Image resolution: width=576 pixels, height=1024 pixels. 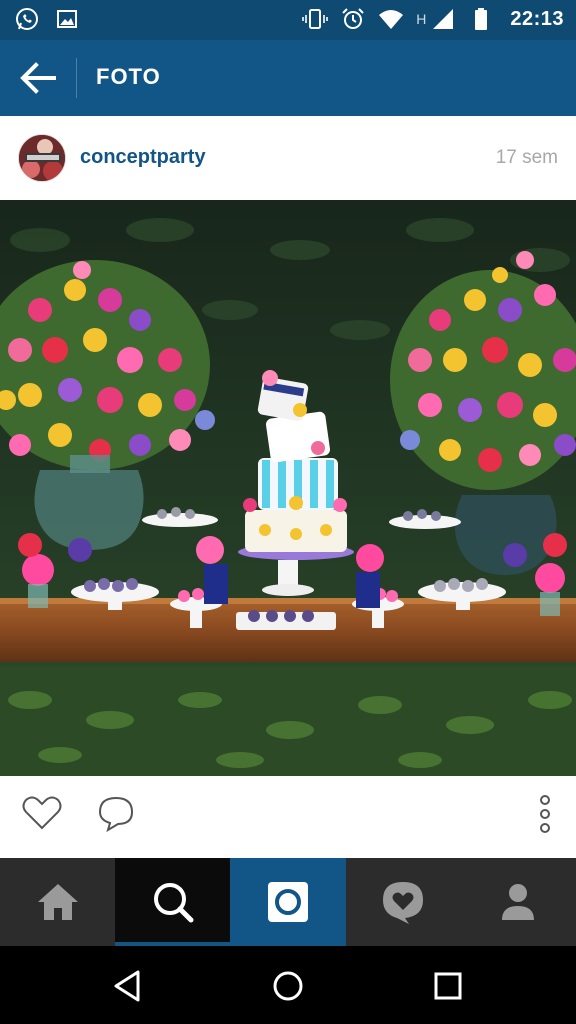 I want to click on search-icon, so click(x=173, y=903).